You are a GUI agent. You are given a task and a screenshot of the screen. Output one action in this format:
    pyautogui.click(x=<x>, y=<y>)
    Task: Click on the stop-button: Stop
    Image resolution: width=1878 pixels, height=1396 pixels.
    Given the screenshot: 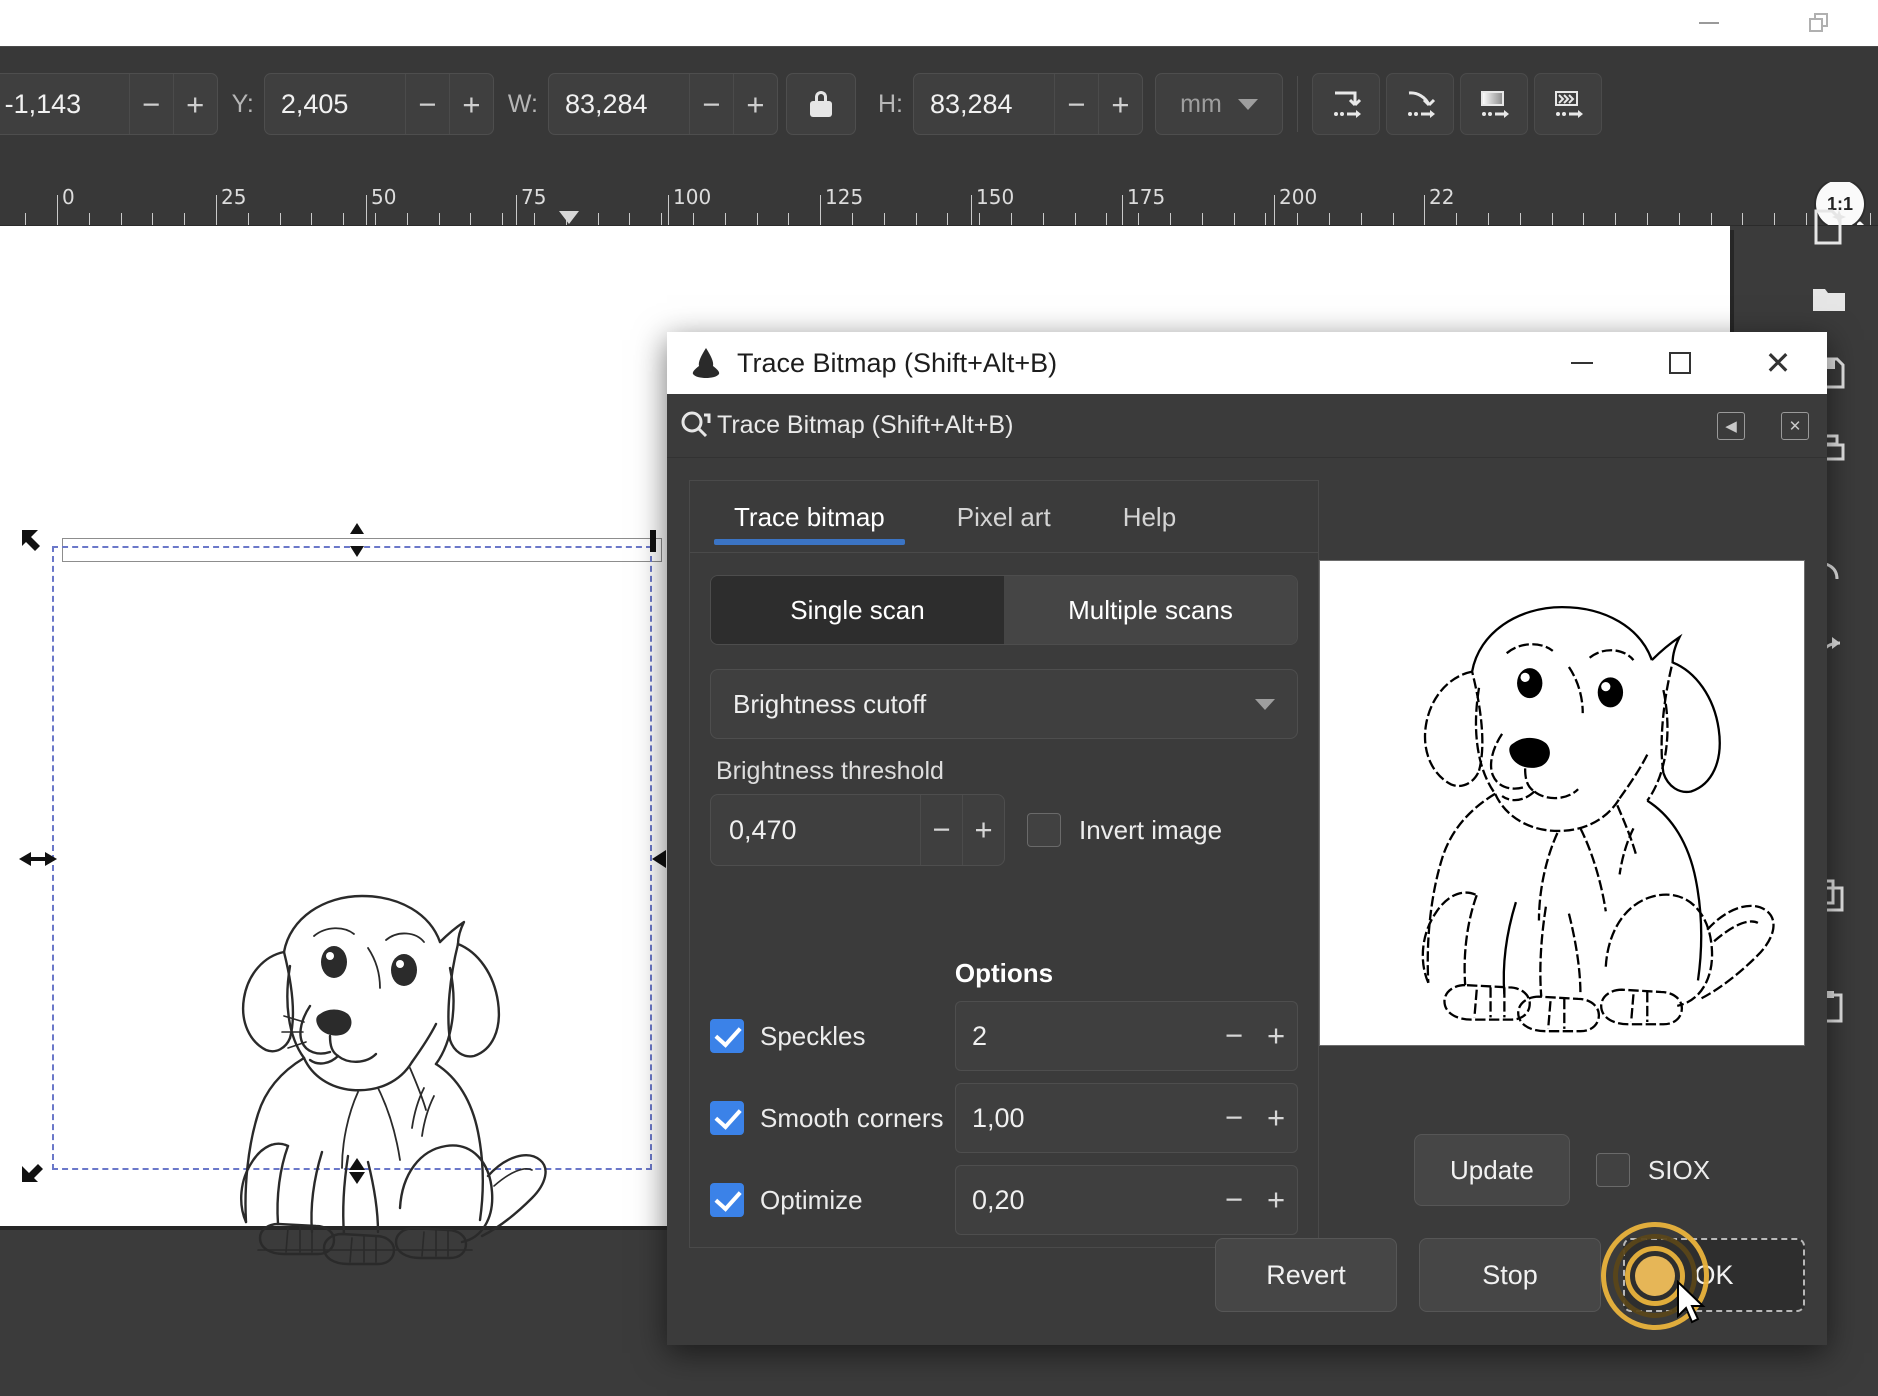 What is the action you would take?
    pyautogui.click(x=1510, y=1275)
    